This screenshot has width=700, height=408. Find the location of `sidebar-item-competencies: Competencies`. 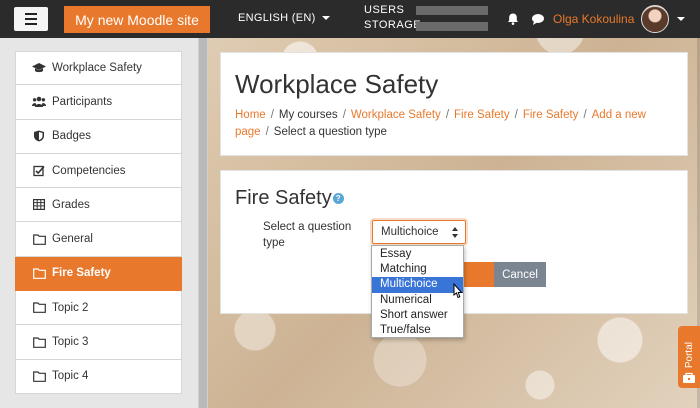

sidebar-item-competencies: Competencies is located at coordinates (98, 171).